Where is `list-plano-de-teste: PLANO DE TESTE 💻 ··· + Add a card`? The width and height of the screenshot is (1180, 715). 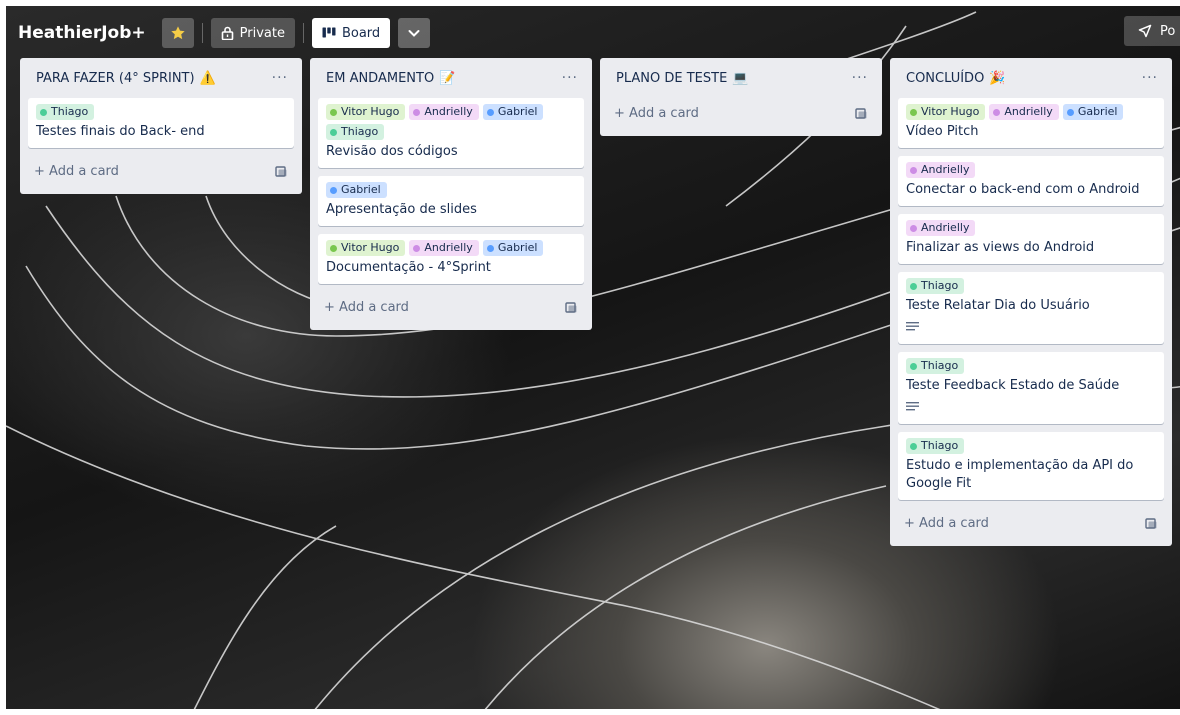
list-plano-de-teste: PLANO DE TESTE 💻 ··· + Add a card is located at coordinates (741, 97).